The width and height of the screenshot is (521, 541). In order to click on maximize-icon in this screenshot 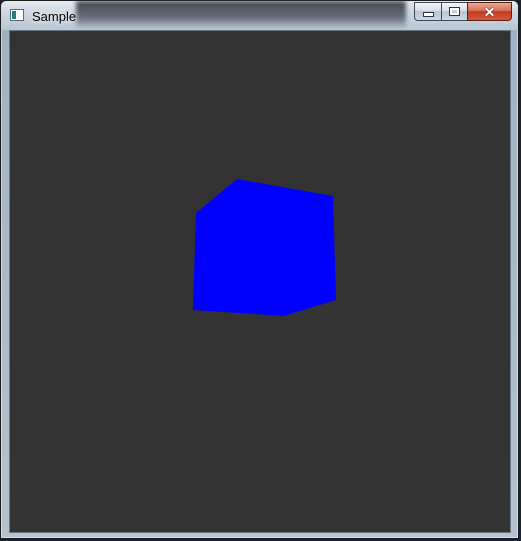, I will do `click(454, 11)`.